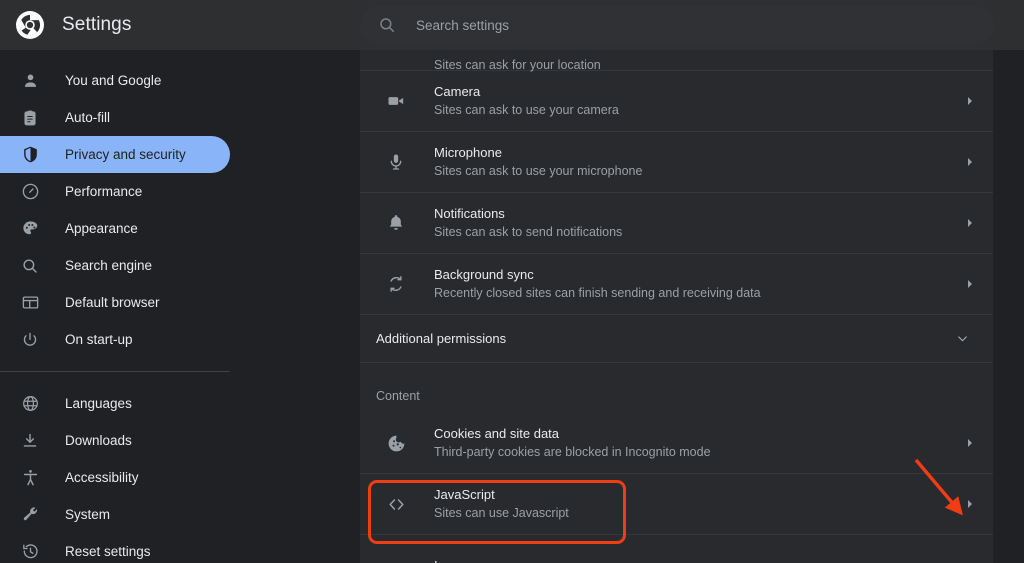 The height and width of the screenshot is (563, 1024). What do you see at coordinates (88, 514) in the screenshot?
I see `sidebar-item-label: System` at bounding box center [88, 514].